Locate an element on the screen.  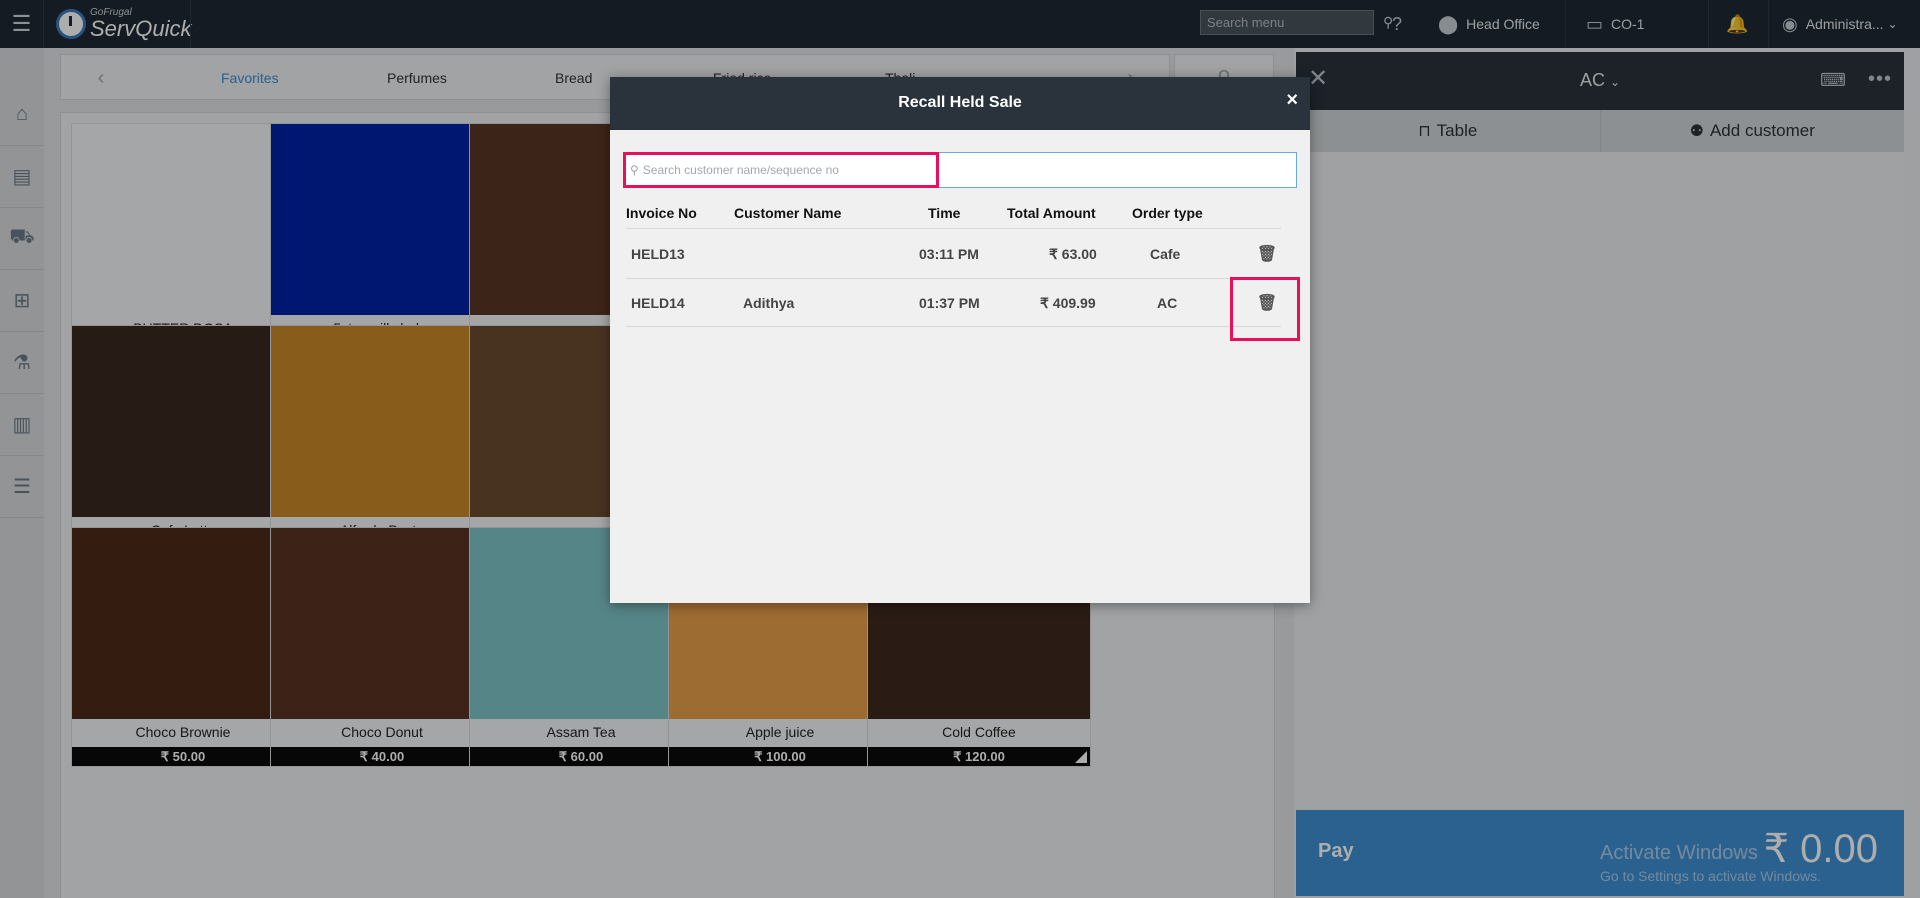
invoice-no: HELD13 is located at coordinates (658, 254).